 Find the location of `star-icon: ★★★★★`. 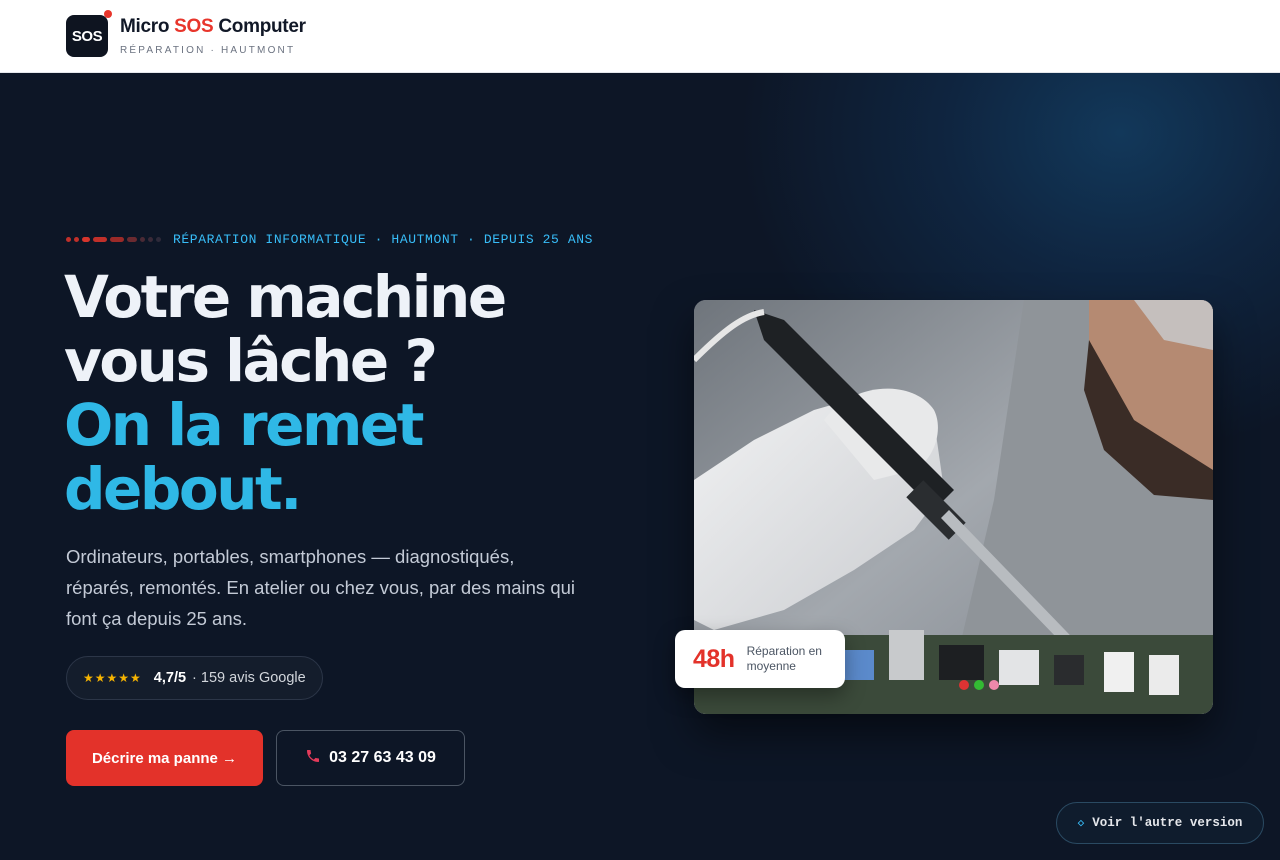

star-icon: ★★★★★ is located at coordinates (112, 678).